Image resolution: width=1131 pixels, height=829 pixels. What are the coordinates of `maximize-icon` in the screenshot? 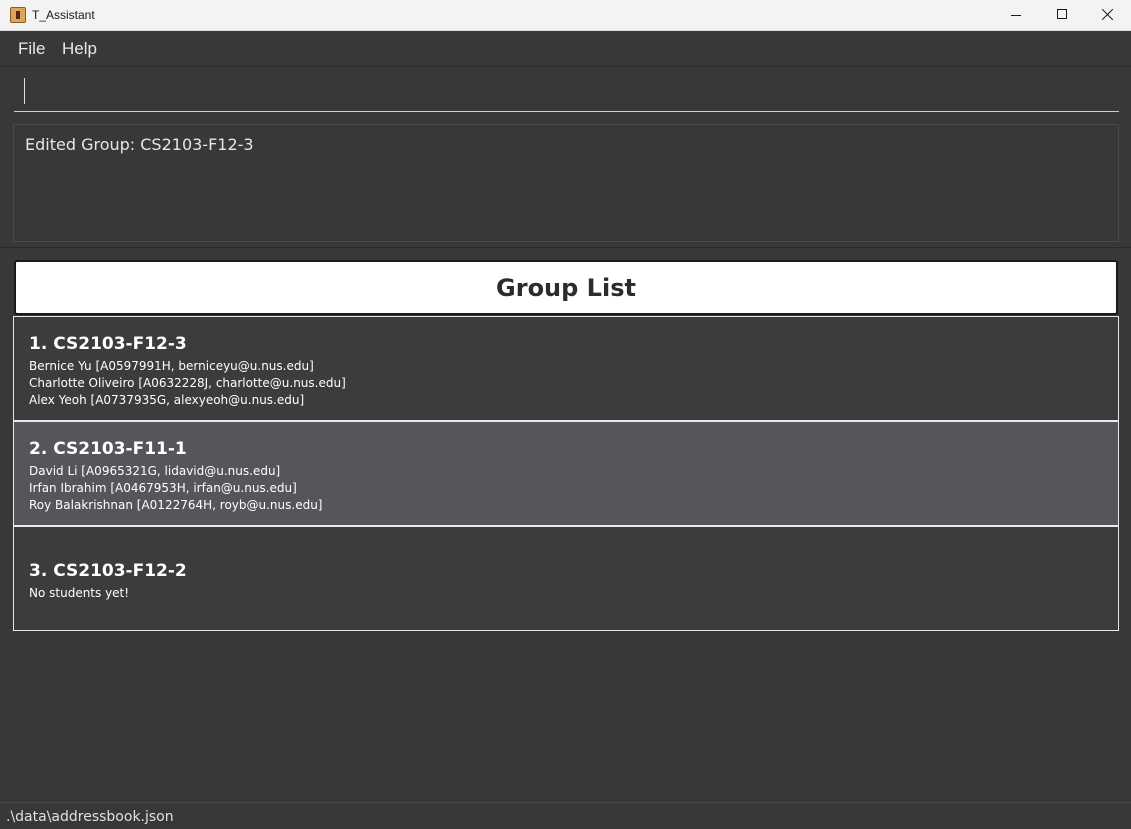 It's located at (1062, 14).